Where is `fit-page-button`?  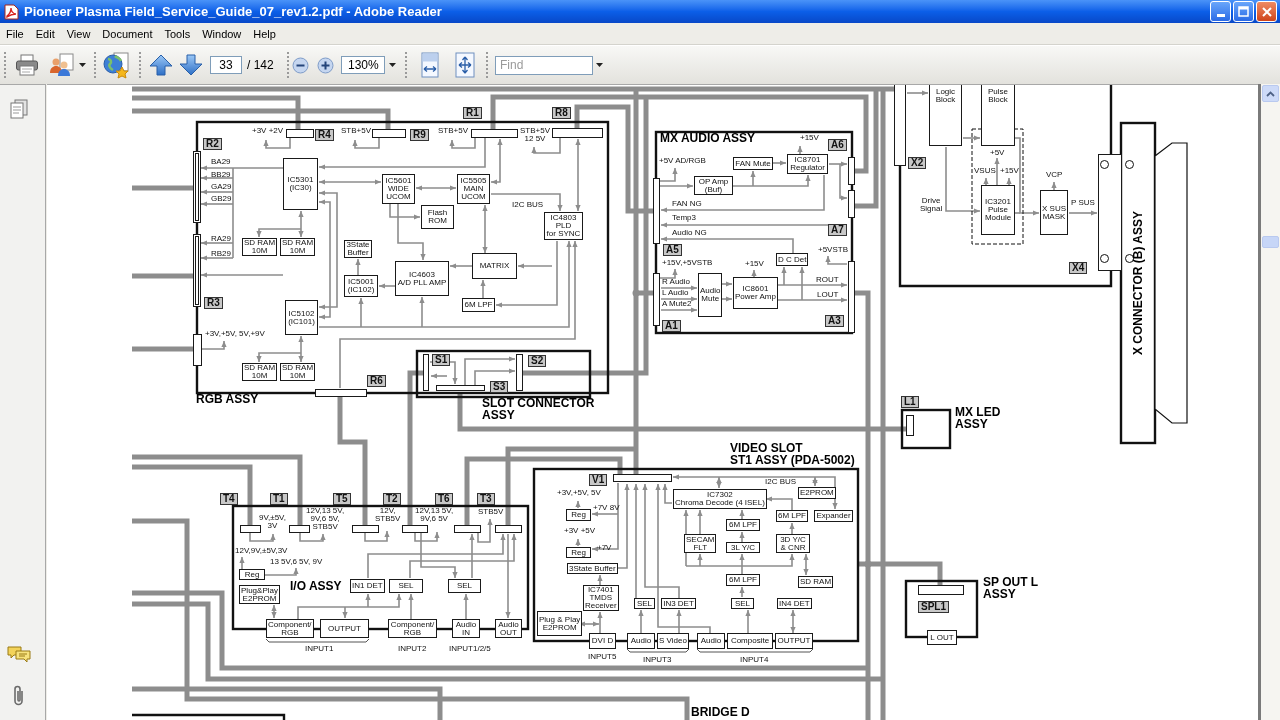 fit-page-button is located at coordinates (465, 65).